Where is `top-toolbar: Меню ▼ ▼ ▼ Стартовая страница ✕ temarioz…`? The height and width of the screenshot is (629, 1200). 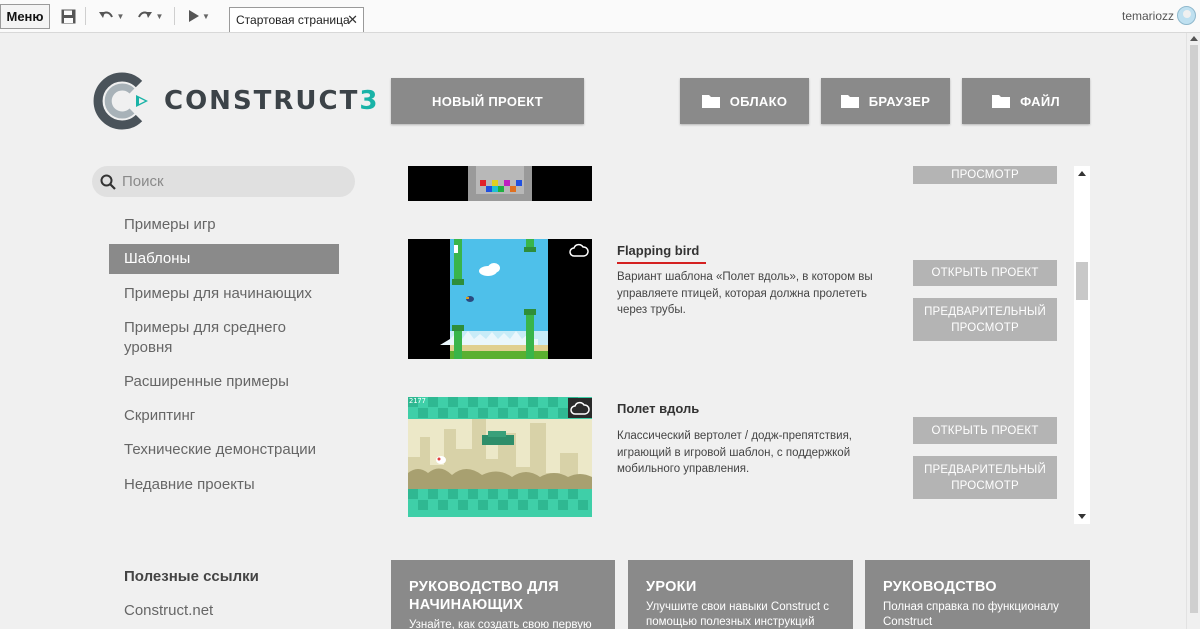
top-toolbar: Меню ▼ ▼ ▼ Стартовая страница ✕ temarioz… is located at coordinates (600, 16).